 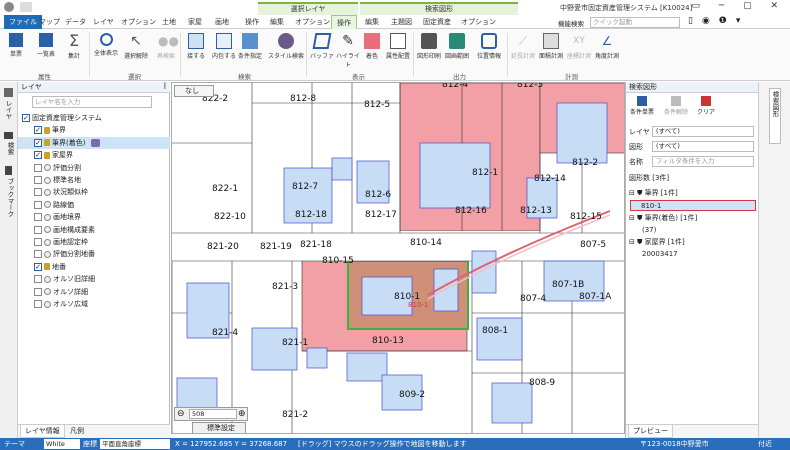 I want to click on attribute-place-button: 属性配置, so click(x=398, y=46).